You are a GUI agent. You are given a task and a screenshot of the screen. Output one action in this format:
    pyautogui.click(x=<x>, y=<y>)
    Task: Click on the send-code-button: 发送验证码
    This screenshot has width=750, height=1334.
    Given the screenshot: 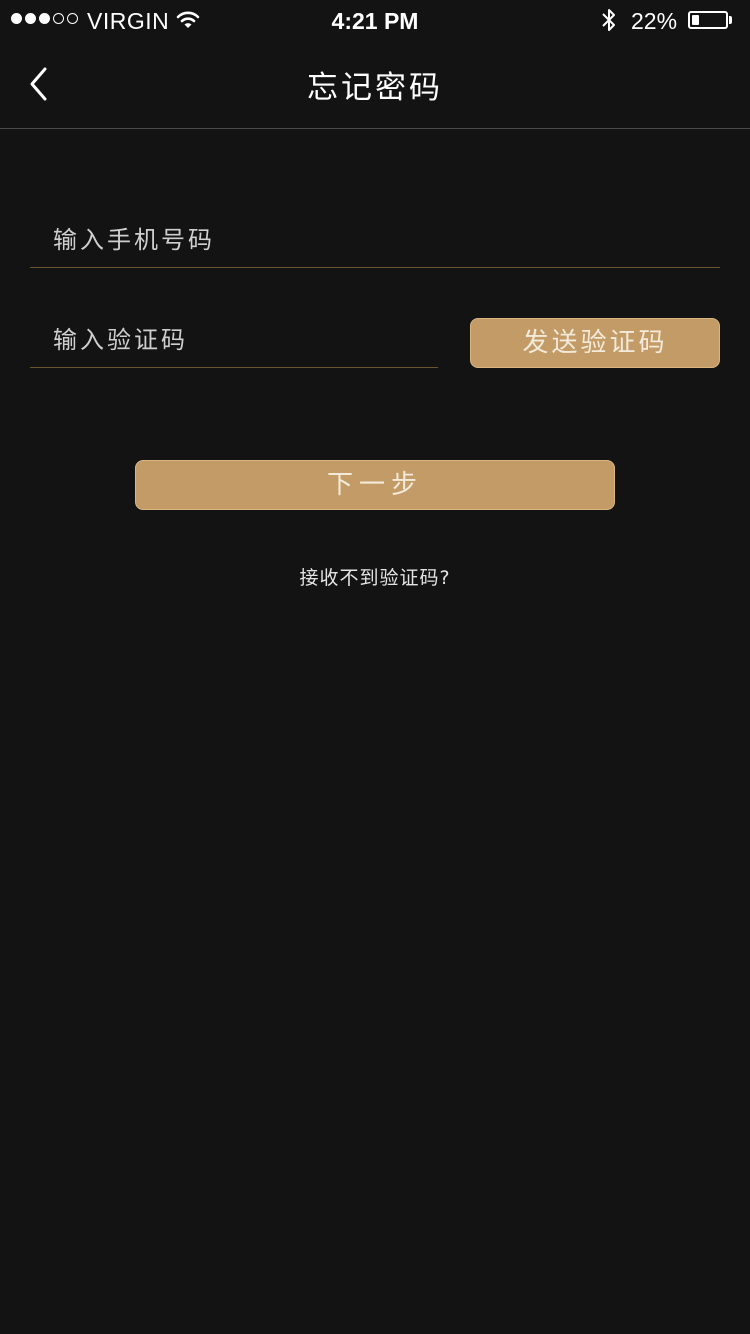 What is the action you would take?
    pyautogui.click(x=595, y=343)
    